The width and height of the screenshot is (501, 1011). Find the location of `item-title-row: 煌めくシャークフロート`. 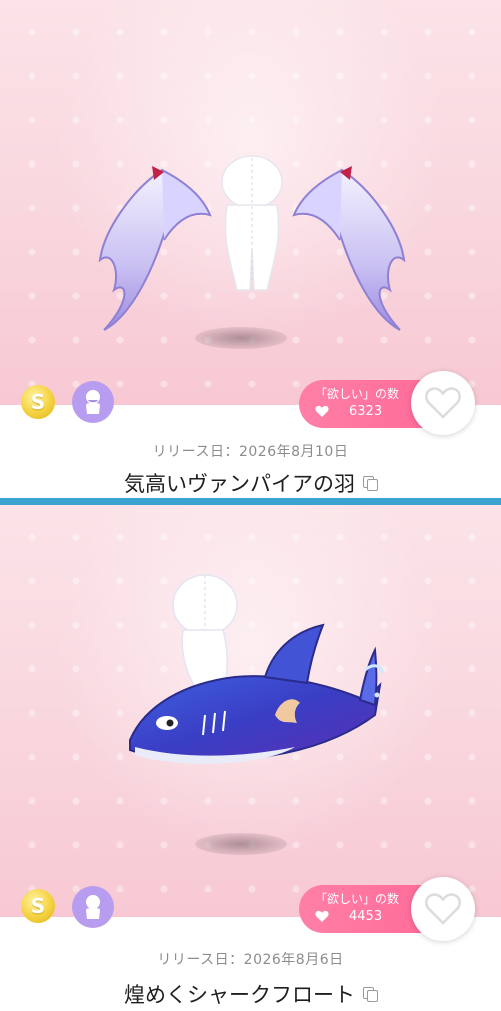

item-title-row: 煌めくシャークフロート is located at coordinates (250, 994).